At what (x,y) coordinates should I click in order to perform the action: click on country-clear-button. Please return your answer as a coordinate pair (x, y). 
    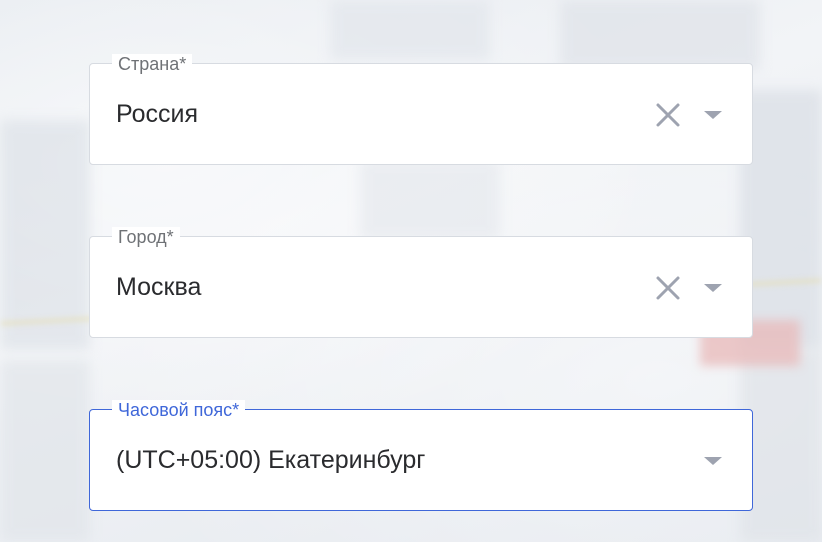
    Looking at the image, I should click on (668, 115).